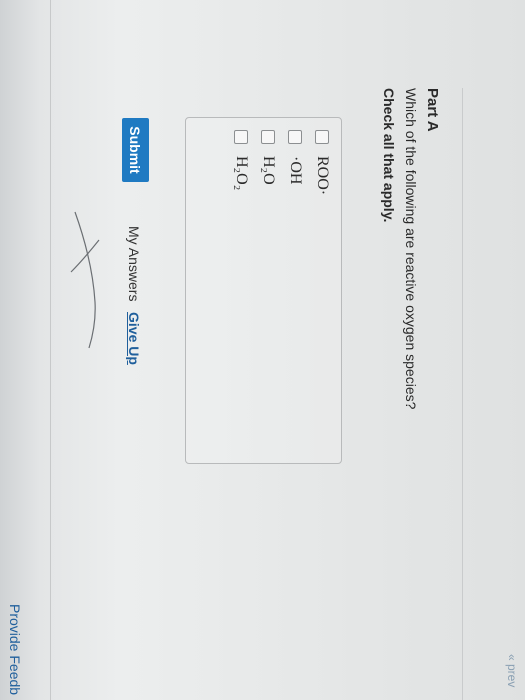 Image resolution: width=525 pixels, height=700 pixels. What do you see at coordinates (263, 290) in the screenshot?
I see `answer-options-box: ROO· ·OH H₂O H₂O₂` at bounding box center [263, 290].